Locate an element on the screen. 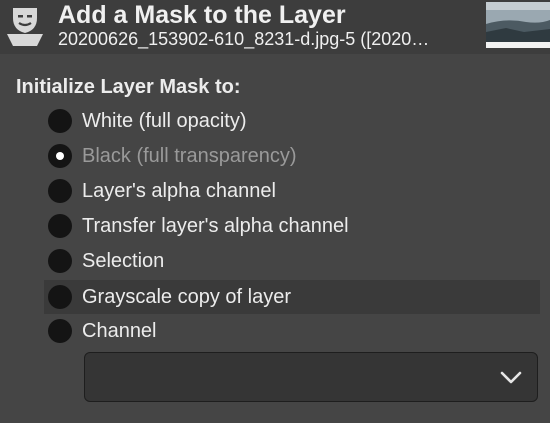  channel-select is located at coordinates (311, 377).